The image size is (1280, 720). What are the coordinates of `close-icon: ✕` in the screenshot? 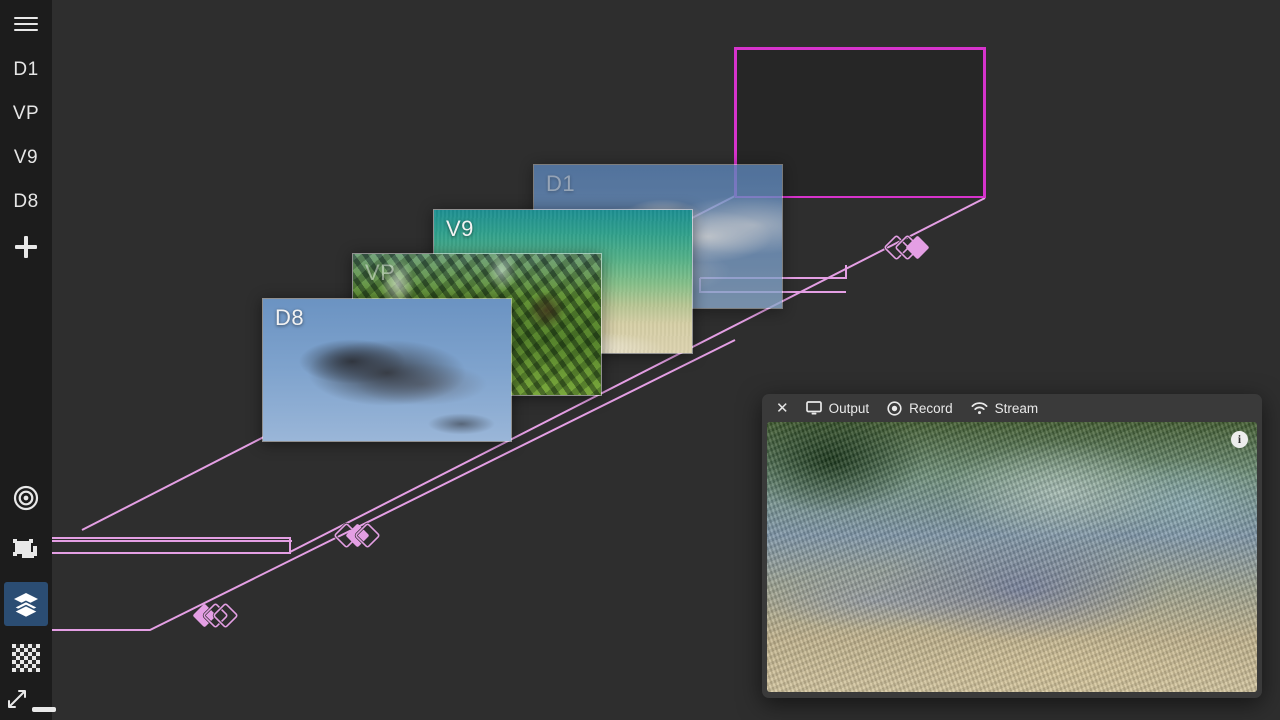 It's located at (782, 408).